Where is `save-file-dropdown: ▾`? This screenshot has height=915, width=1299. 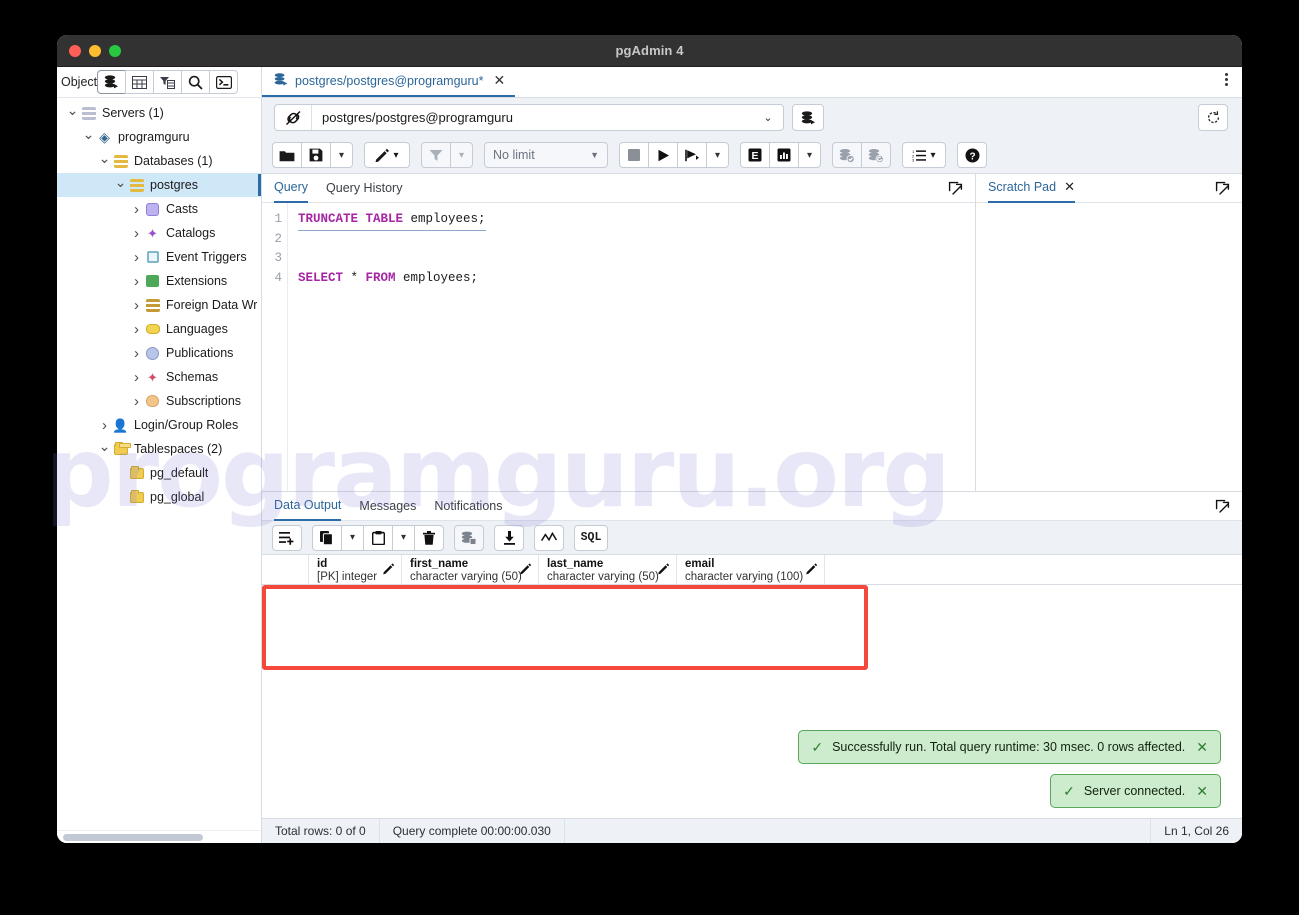 save-file-dropdown: ▾ is located at coordinates (341, 155).